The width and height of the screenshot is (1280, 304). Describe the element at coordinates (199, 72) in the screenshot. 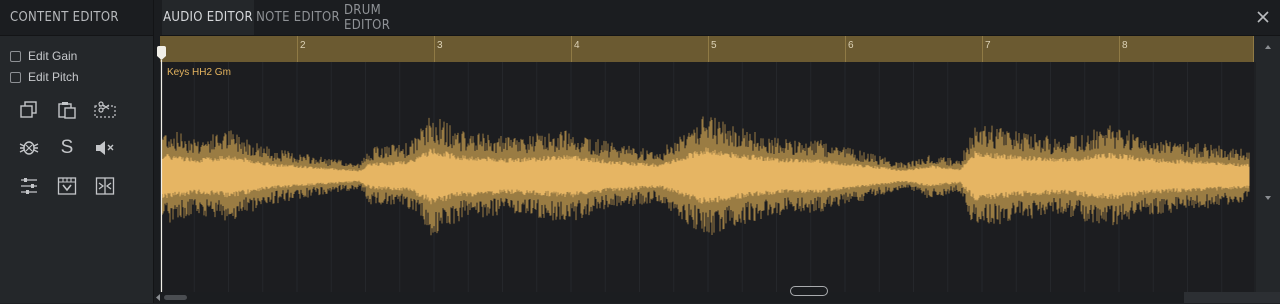

I see `clip-name: Keys HH2 Gm` at that location.